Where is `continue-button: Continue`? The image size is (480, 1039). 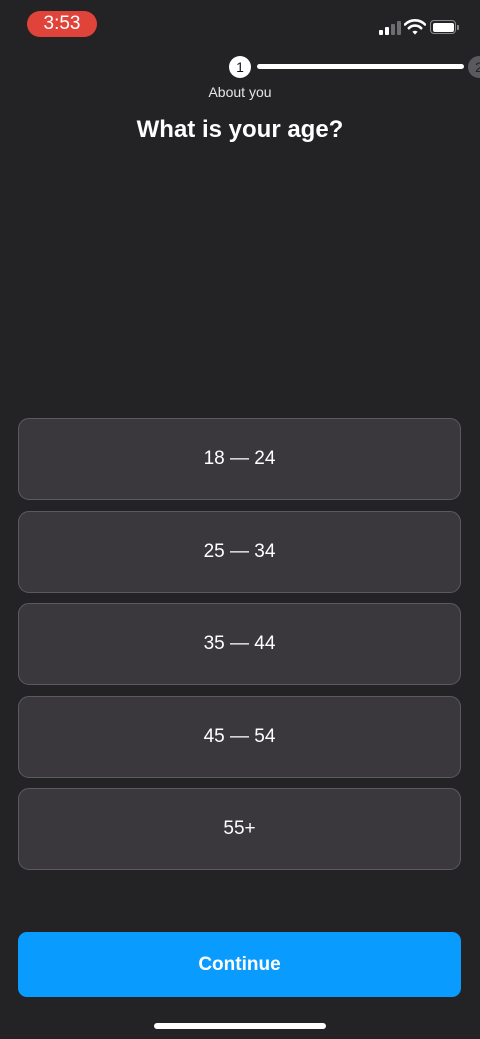
continue-button: Continue is located at coordinates (239, 964).